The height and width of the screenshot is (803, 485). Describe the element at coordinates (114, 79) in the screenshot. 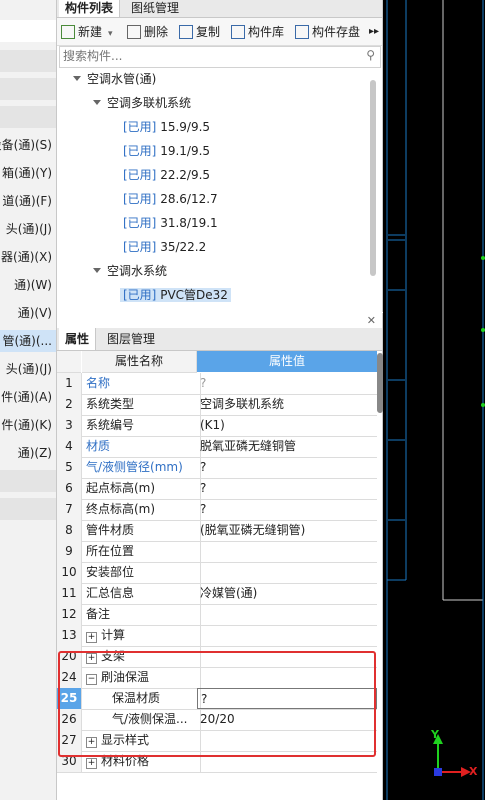

I see `tree-node-root: 空调水管(通)` at that location.